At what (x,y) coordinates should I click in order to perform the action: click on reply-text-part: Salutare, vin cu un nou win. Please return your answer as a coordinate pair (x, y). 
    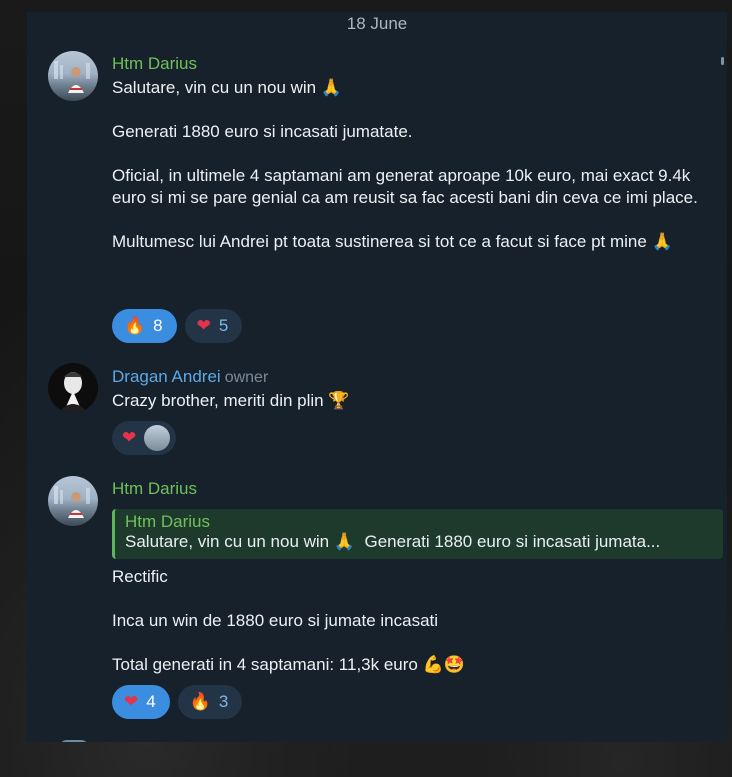
    Looking at the image, I should click on (227, 541).